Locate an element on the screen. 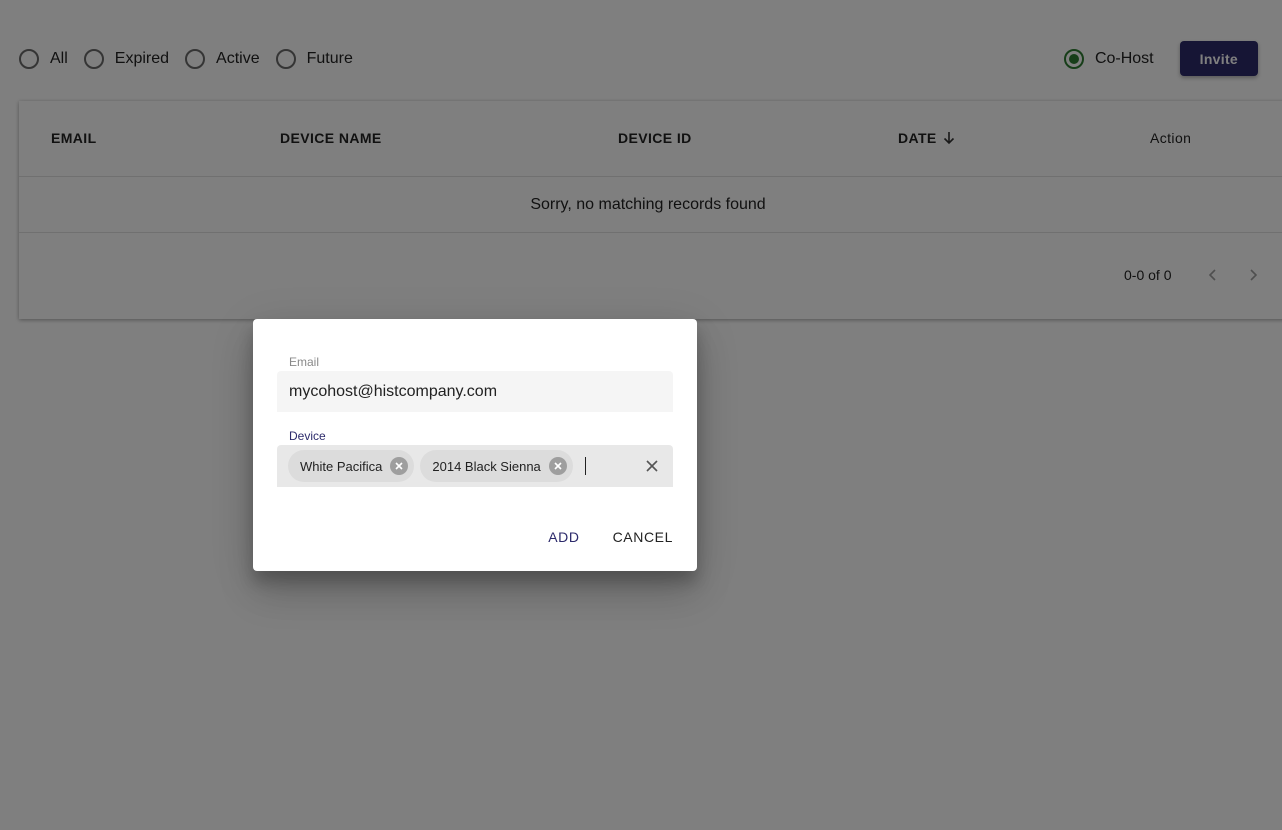  add-button: ADD is located at coordinates (563, 537).